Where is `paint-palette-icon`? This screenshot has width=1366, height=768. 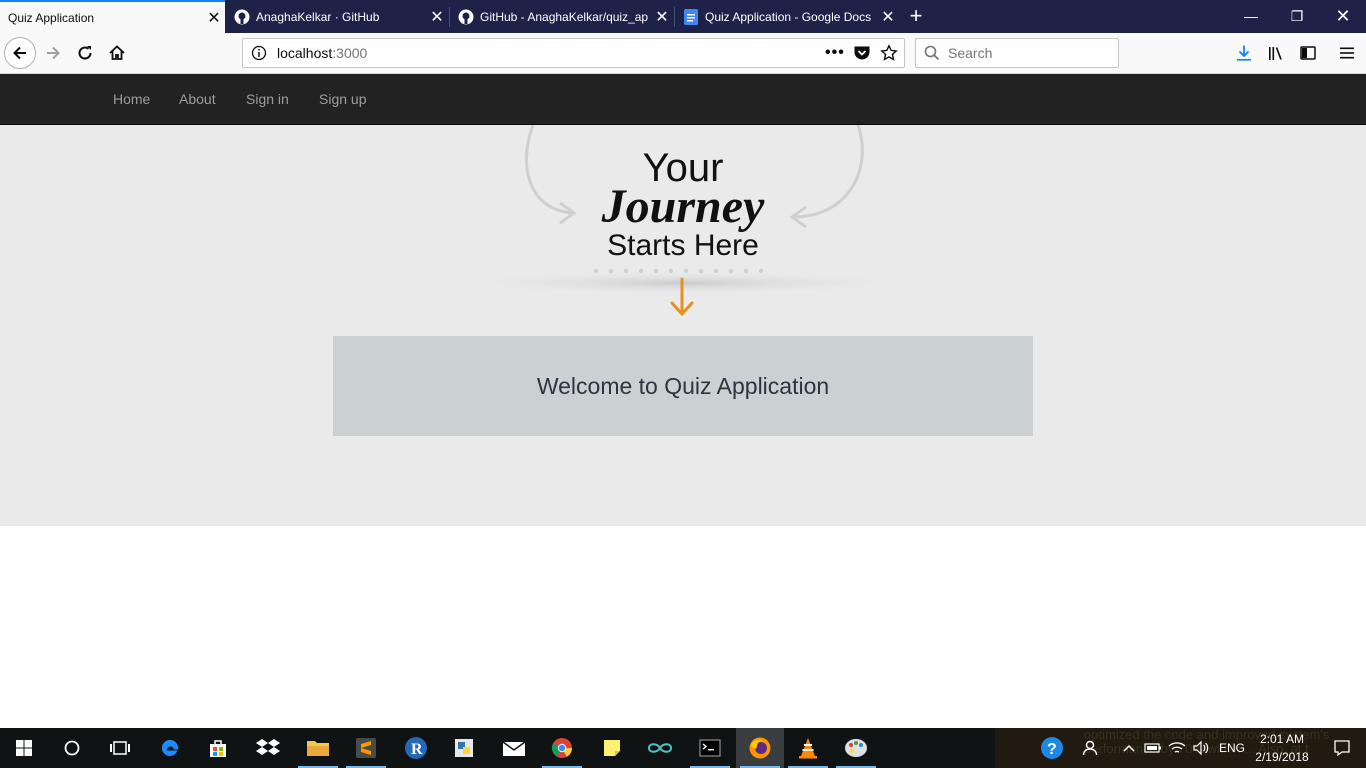 paint-palette-icon is located at coordinates (856, 748).